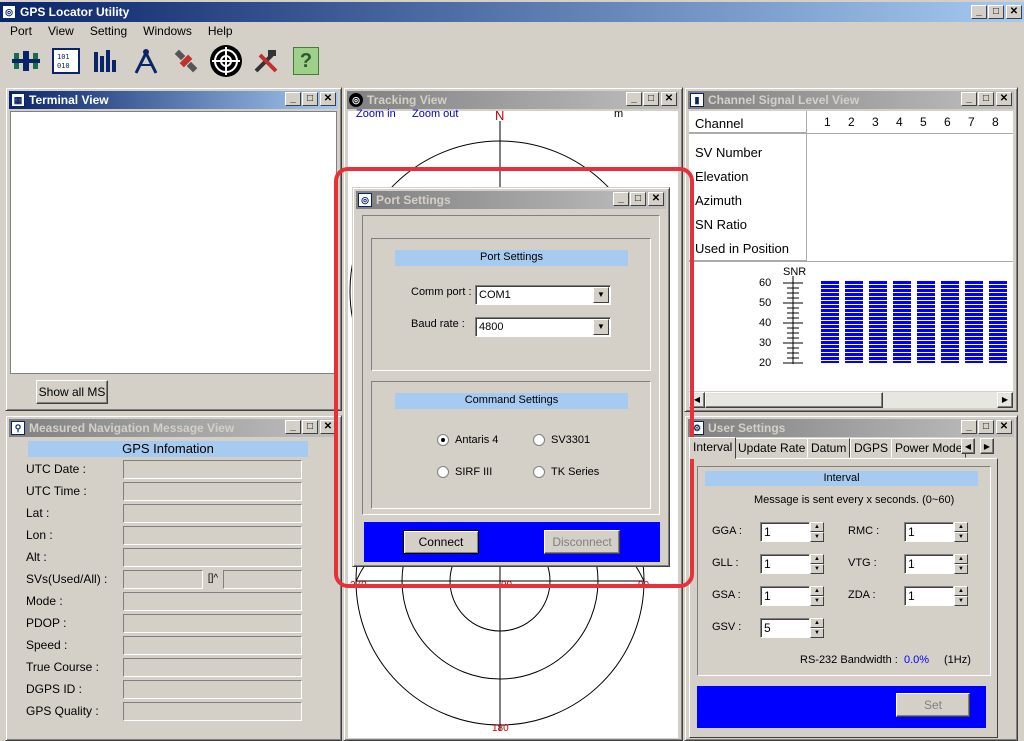 The height and width of the screenshot is (741, 1024). Describe the element at coordinates (539, 440) in the screenshot. I see `radio-sv3301-dot` at that location.